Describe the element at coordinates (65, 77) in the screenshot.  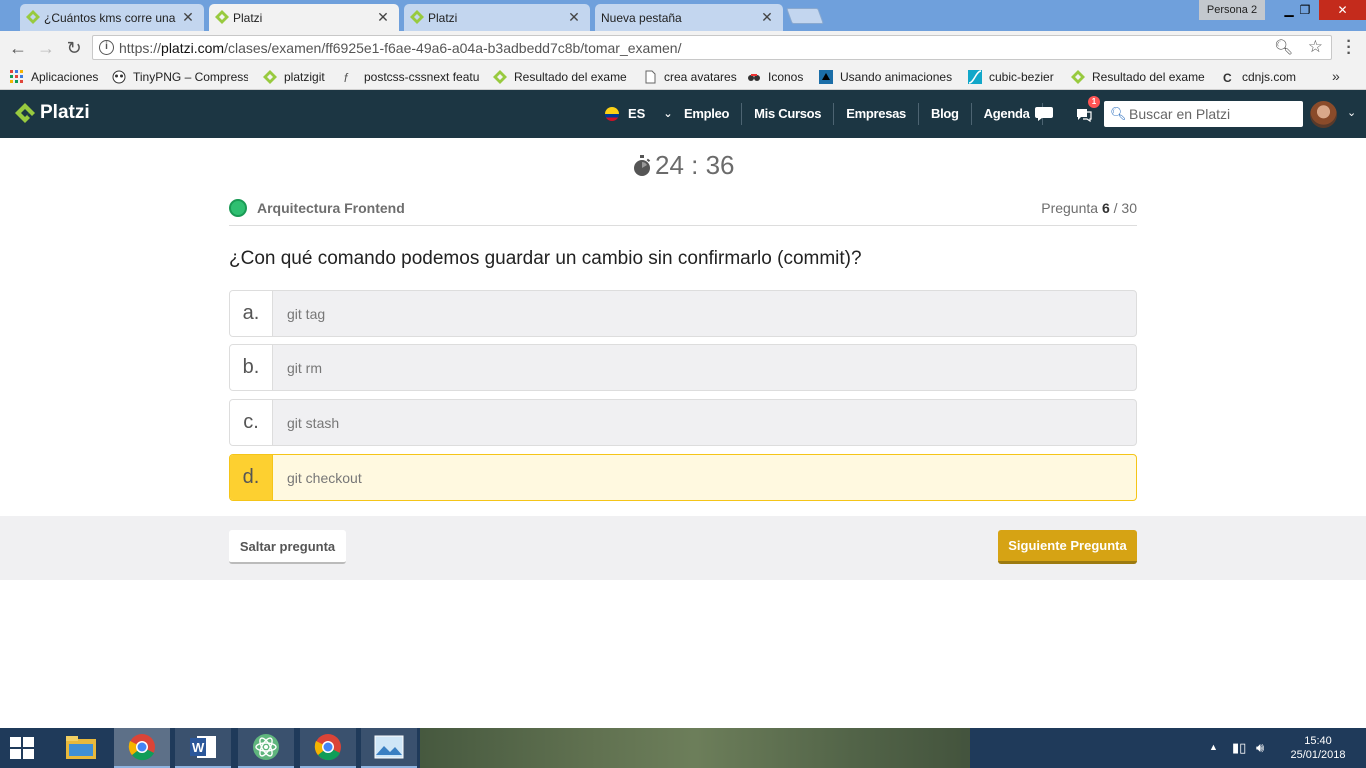
I see `bookmark-label: Aplicaciones` at that location.